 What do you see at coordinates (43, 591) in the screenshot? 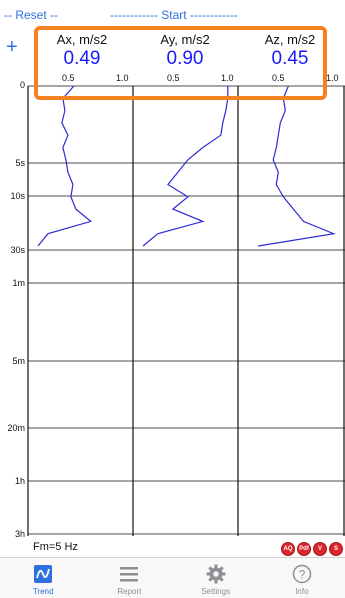
I see `tab-label: Trend` at bounding box center [43, 591].